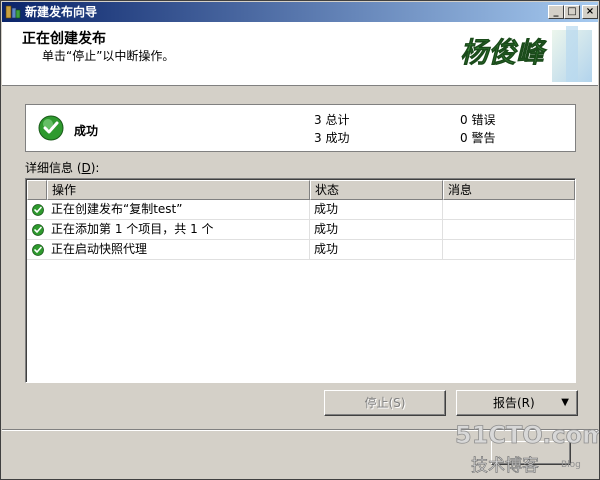 This screenshot has height=480, width=600. Describe the element at coordinates (178, 210) in the screenshot. I see `row-action: 正在创建发布“复制test”` at that location.